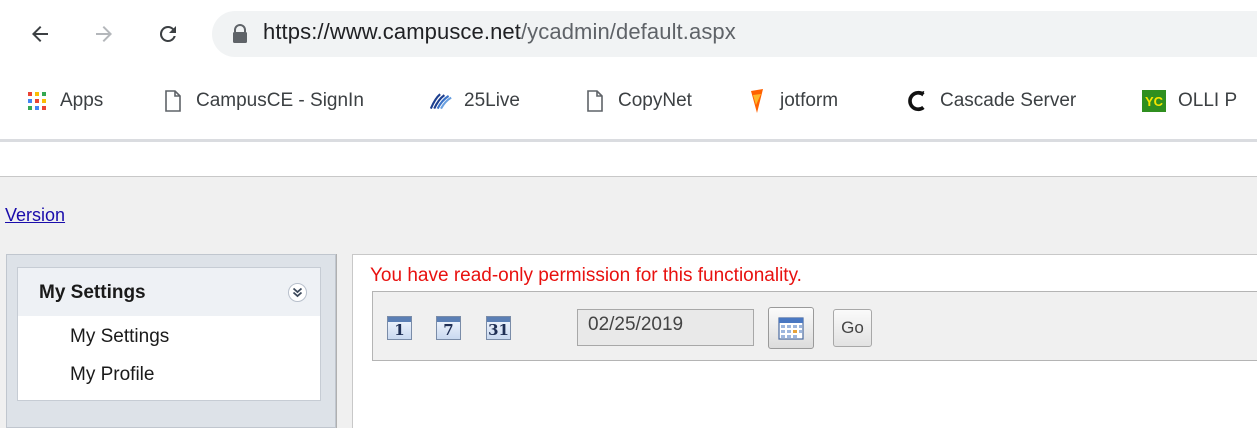 The image size is (1257, 428). I want to click on go-button: Go, so click(852, 328).